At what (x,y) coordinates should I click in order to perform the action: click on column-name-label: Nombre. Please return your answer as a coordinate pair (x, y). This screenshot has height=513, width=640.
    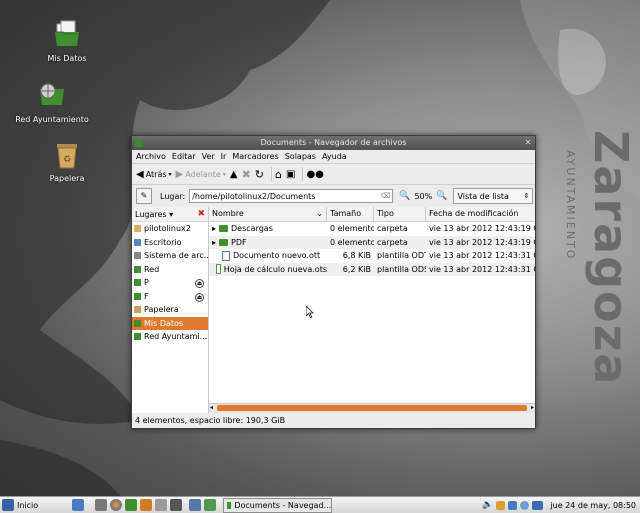
    Looking at the image, I should click on (228, 213).